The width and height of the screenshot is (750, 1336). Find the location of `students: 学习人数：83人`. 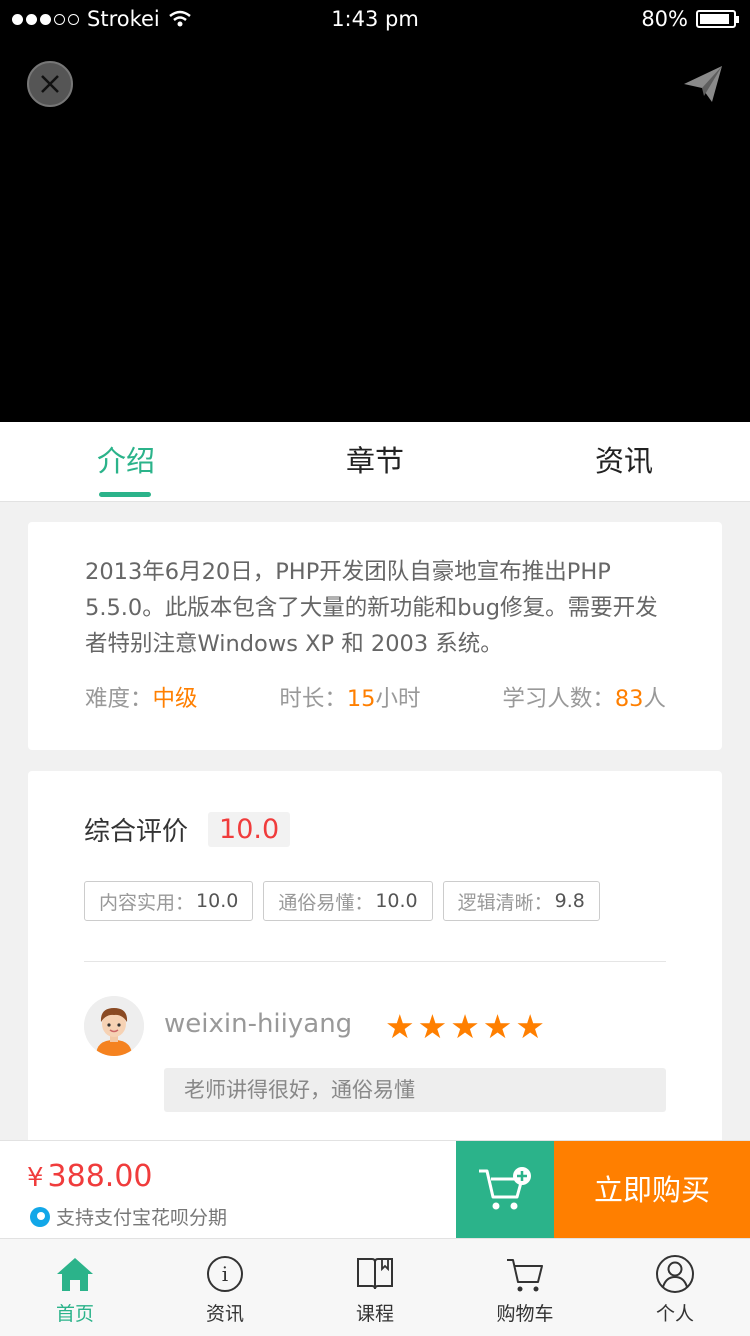

students: 学习人数：83人 is located at coordinates (584, 697).